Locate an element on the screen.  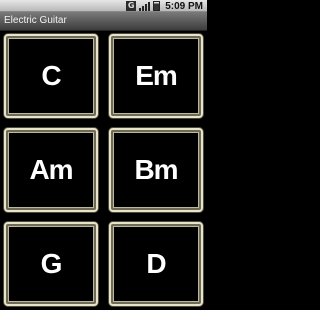
chord-button-bm: Bm is located at coordinates (156, 170).